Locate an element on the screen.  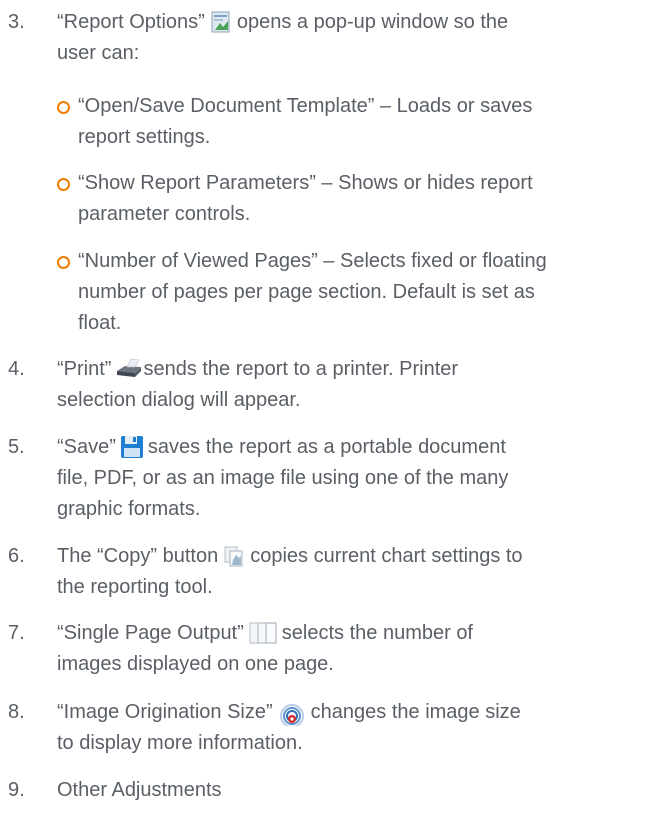
image-size-icon is located at coordinates (292, 713).